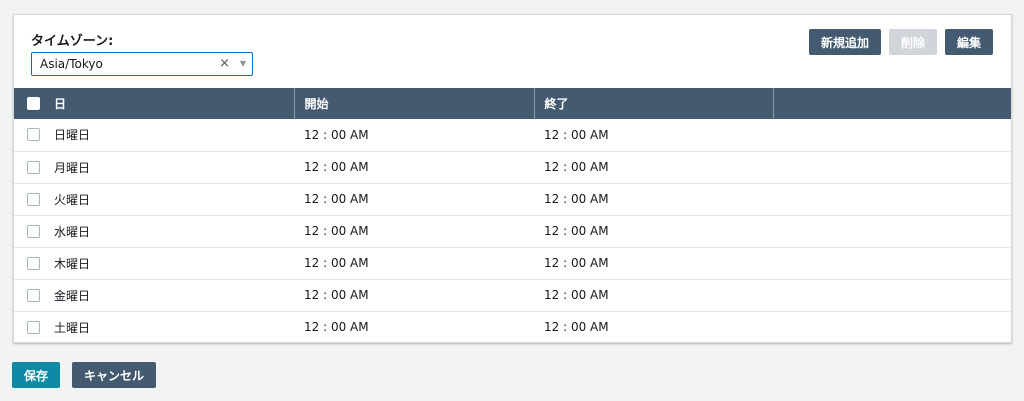 Image resolution: width=1024 pixels, height=401 pixels. Describe the element at coordinates (142, 64) in the screenshot. I see `timezone-select: Asia/Tokyo × ▼` at that location.